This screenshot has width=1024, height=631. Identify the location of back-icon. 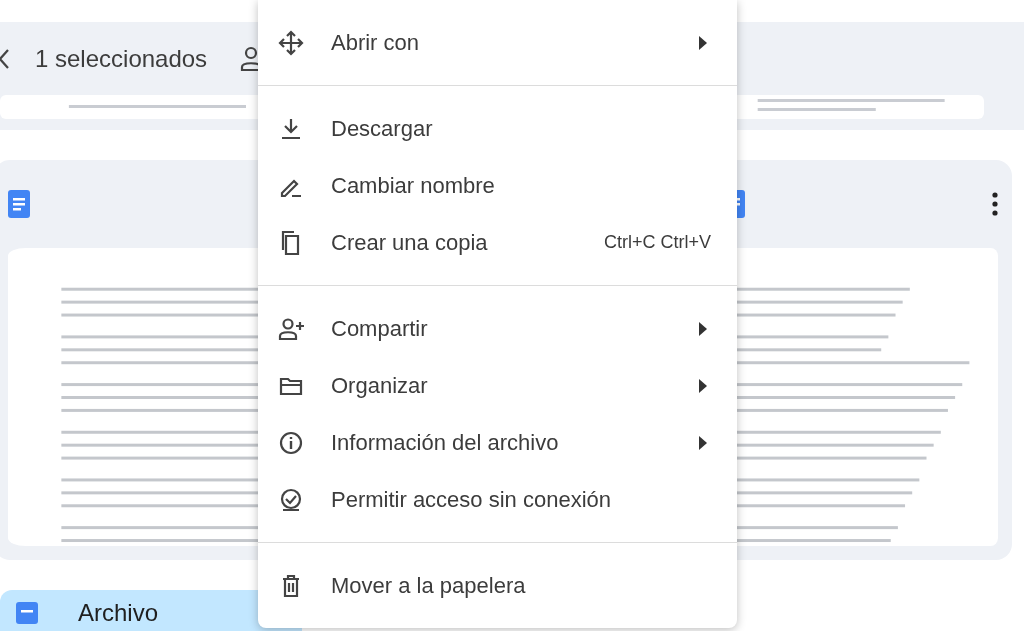
(5, 58).